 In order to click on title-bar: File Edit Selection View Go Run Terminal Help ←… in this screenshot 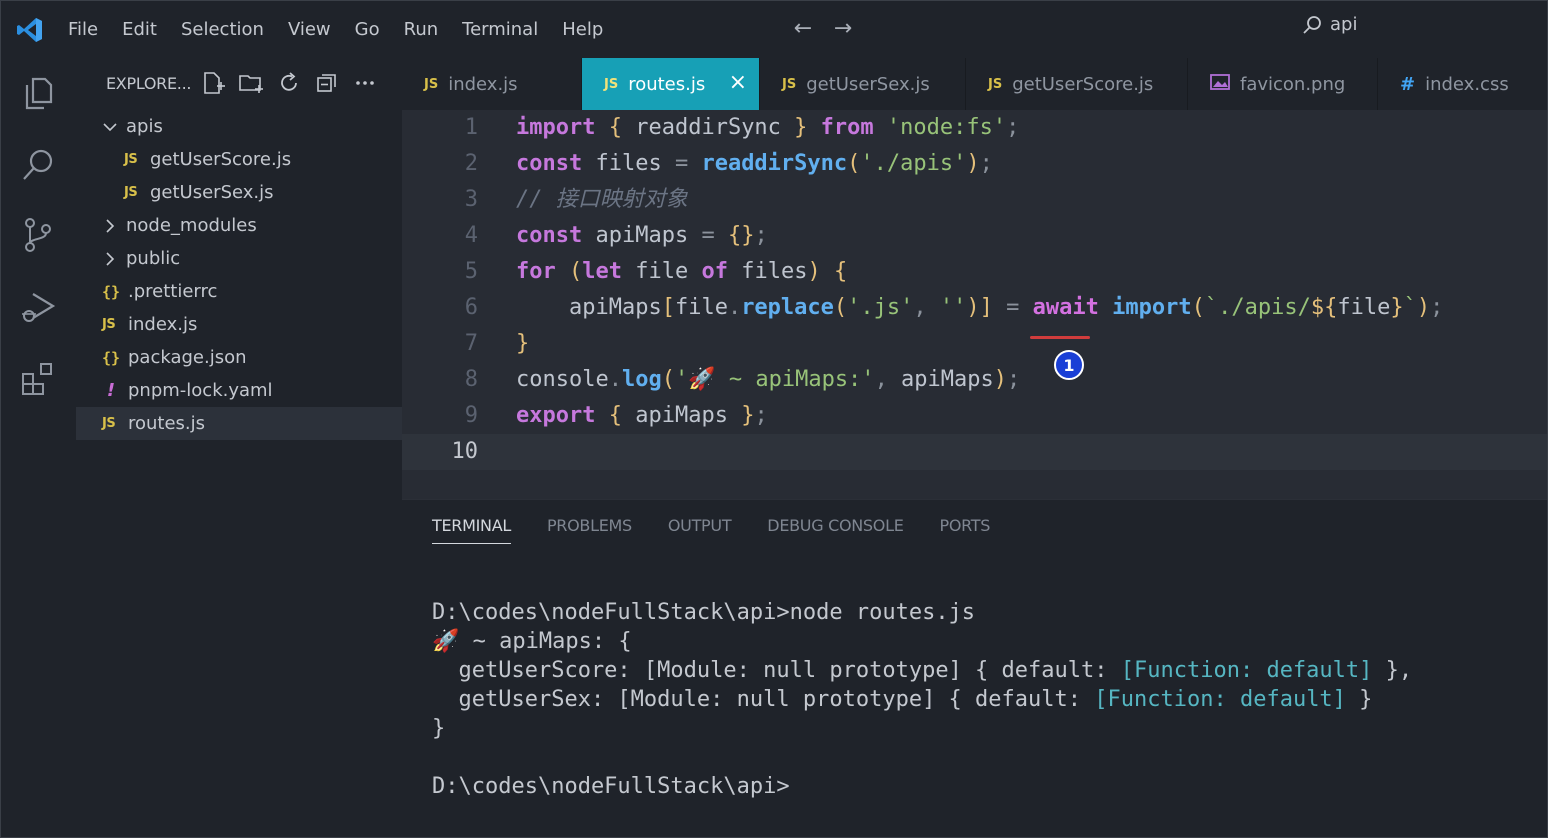, I will do `click(774, 29)`.